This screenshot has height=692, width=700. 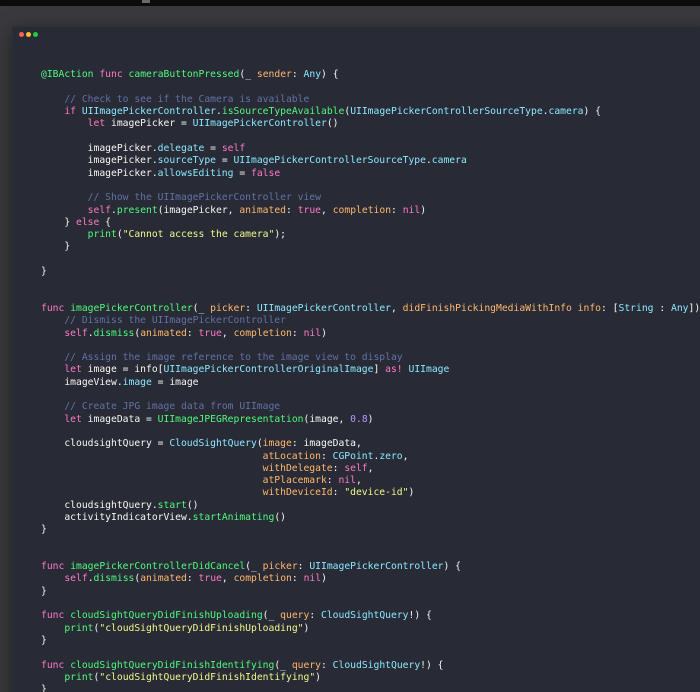 What do you see at coordinates (610, 308) in the screenshot?
I see `code-token: : [` at bounding box center [610, 308].